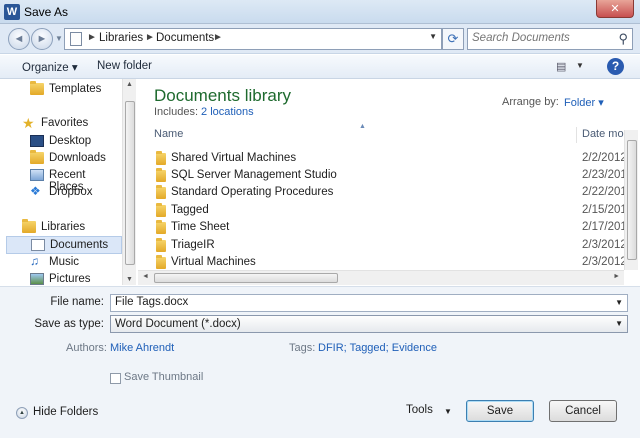 The image size is (640, 438). Describe the element at coordinates (433, 36) in the screenshot. I see `address-dropdown-icon: ▼` at that location.